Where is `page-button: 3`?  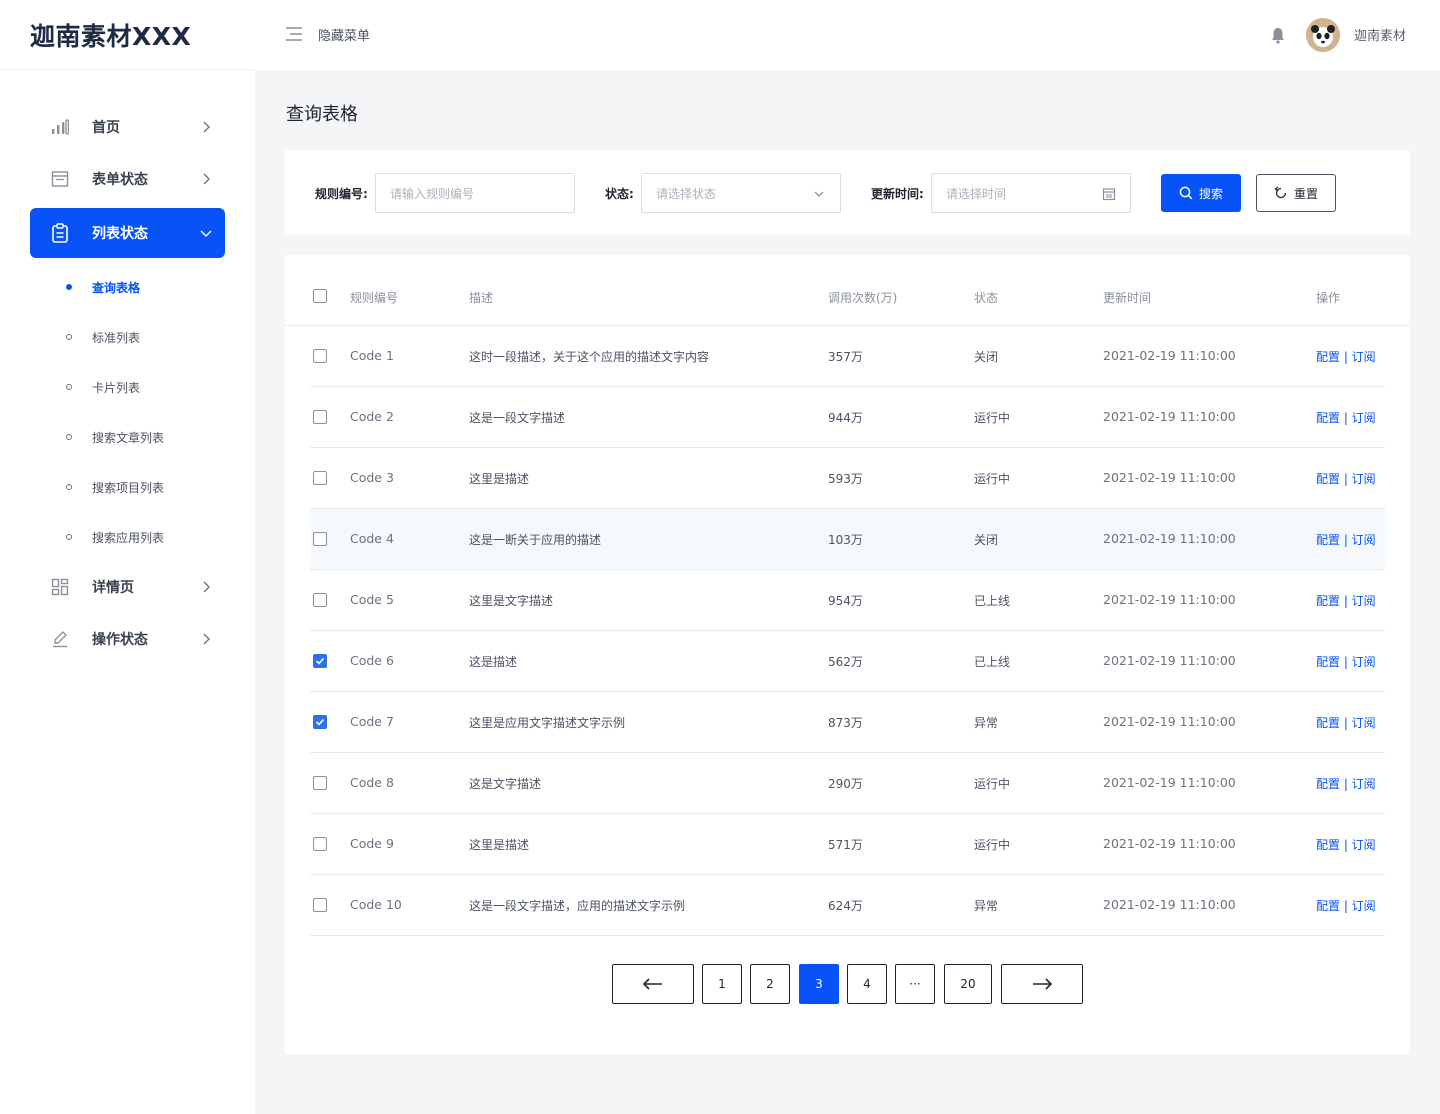
page-button: 3 is located at coordinates (819, 984).